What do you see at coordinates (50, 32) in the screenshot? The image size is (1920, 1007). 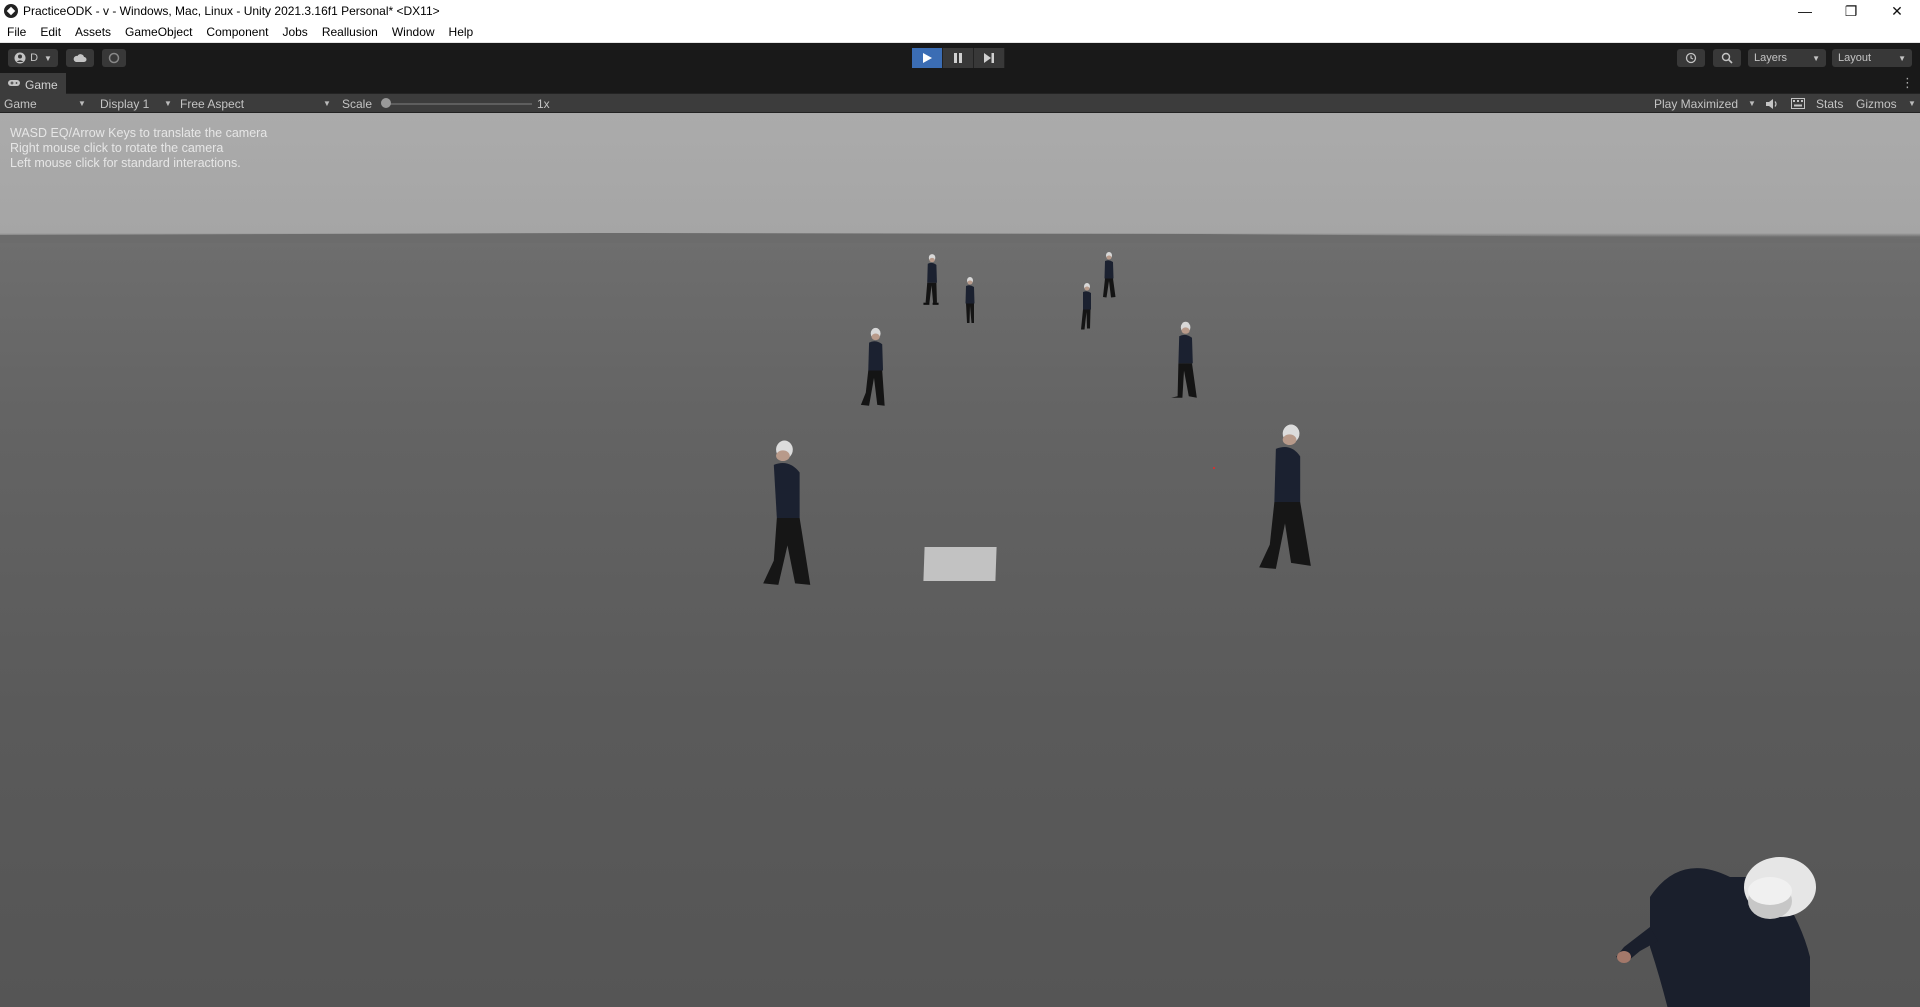 I see `menu-edit: Edit` at bounding box center [50, 32].